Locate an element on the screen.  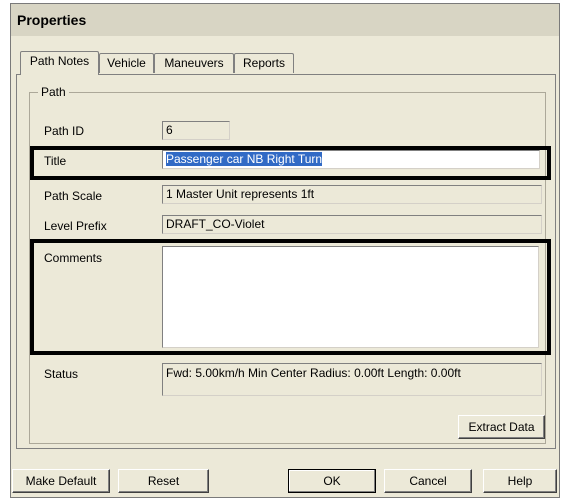
comments-textarea is located at coordinates (350, 297).